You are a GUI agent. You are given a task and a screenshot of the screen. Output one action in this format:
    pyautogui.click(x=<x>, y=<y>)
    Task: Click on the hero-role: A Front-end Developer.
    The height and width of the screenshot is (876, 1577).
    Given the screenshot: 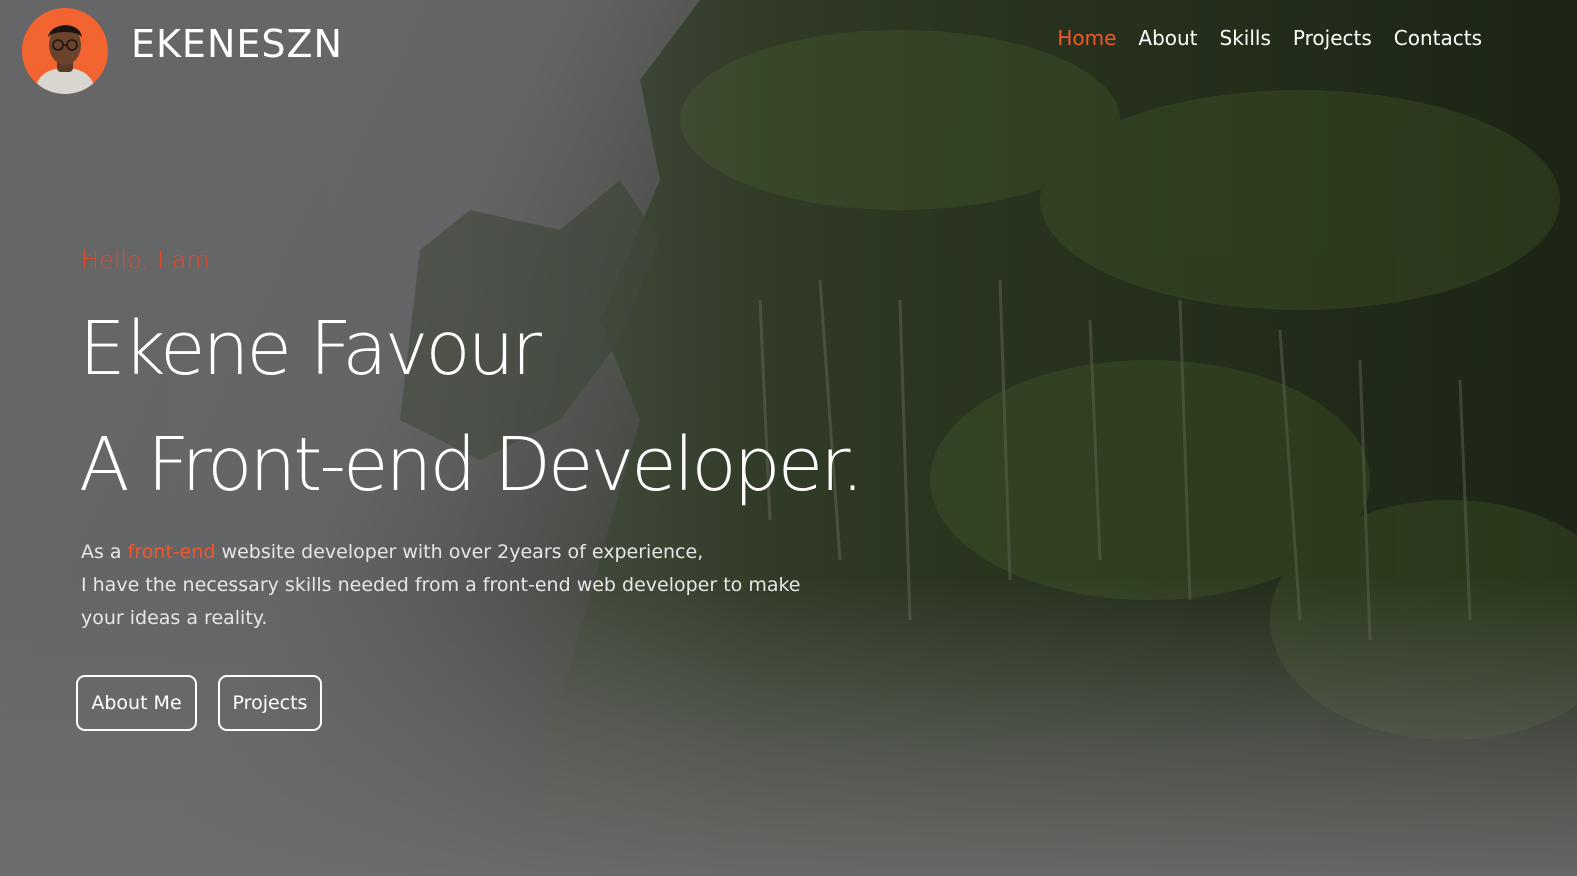 What is the action you would take?
    pyautogui.click(x=471, y=465)
    